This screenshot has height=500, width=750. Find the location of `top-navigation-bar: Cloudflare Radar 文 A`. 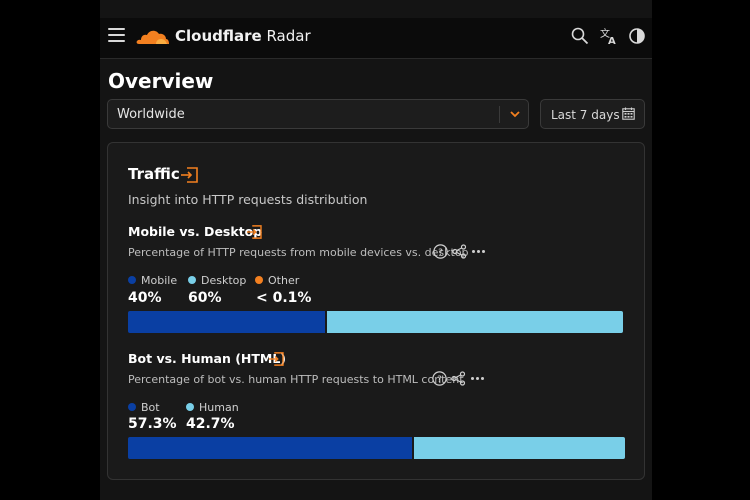

top-navigation-bar: Cloudflare Radar 文 A is located at coordinates (376, 38).